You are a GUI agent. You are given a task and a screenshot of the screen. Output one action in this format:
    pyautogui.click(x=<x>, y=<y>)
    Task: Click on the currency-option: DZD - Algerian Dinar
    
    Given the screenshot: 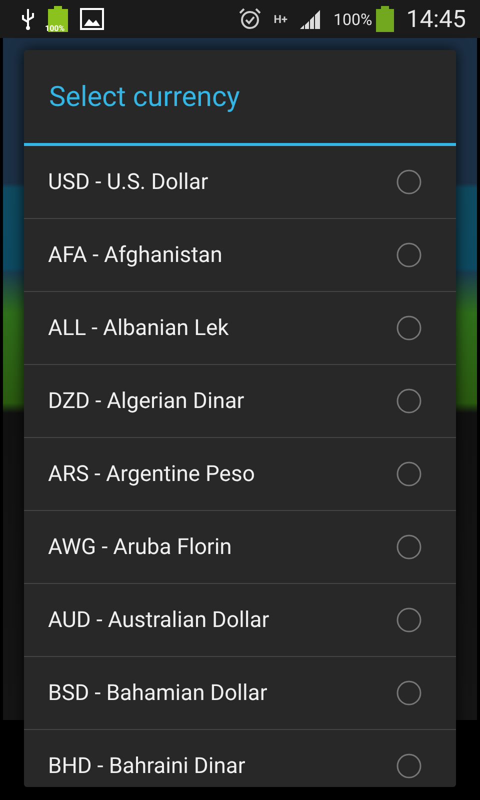 What is the action you would take?
    pyautogui.click(x=240, y=401)
    